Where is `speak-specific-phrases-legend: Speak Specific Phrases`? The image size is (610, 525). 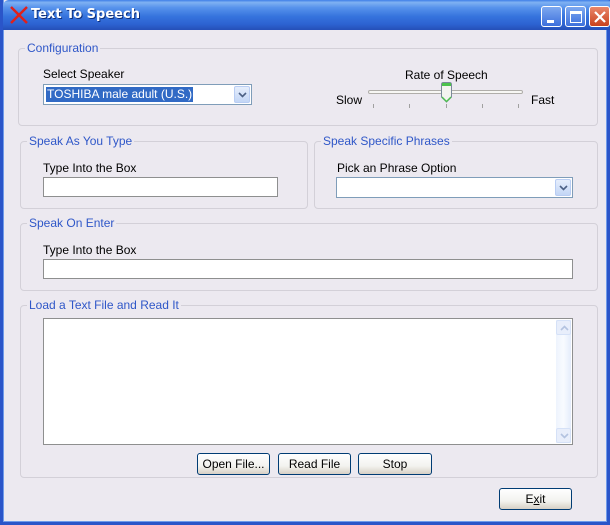 speak-specific-phrases-legend: Speak Specific Phrases is located at coordinates (386, 141).